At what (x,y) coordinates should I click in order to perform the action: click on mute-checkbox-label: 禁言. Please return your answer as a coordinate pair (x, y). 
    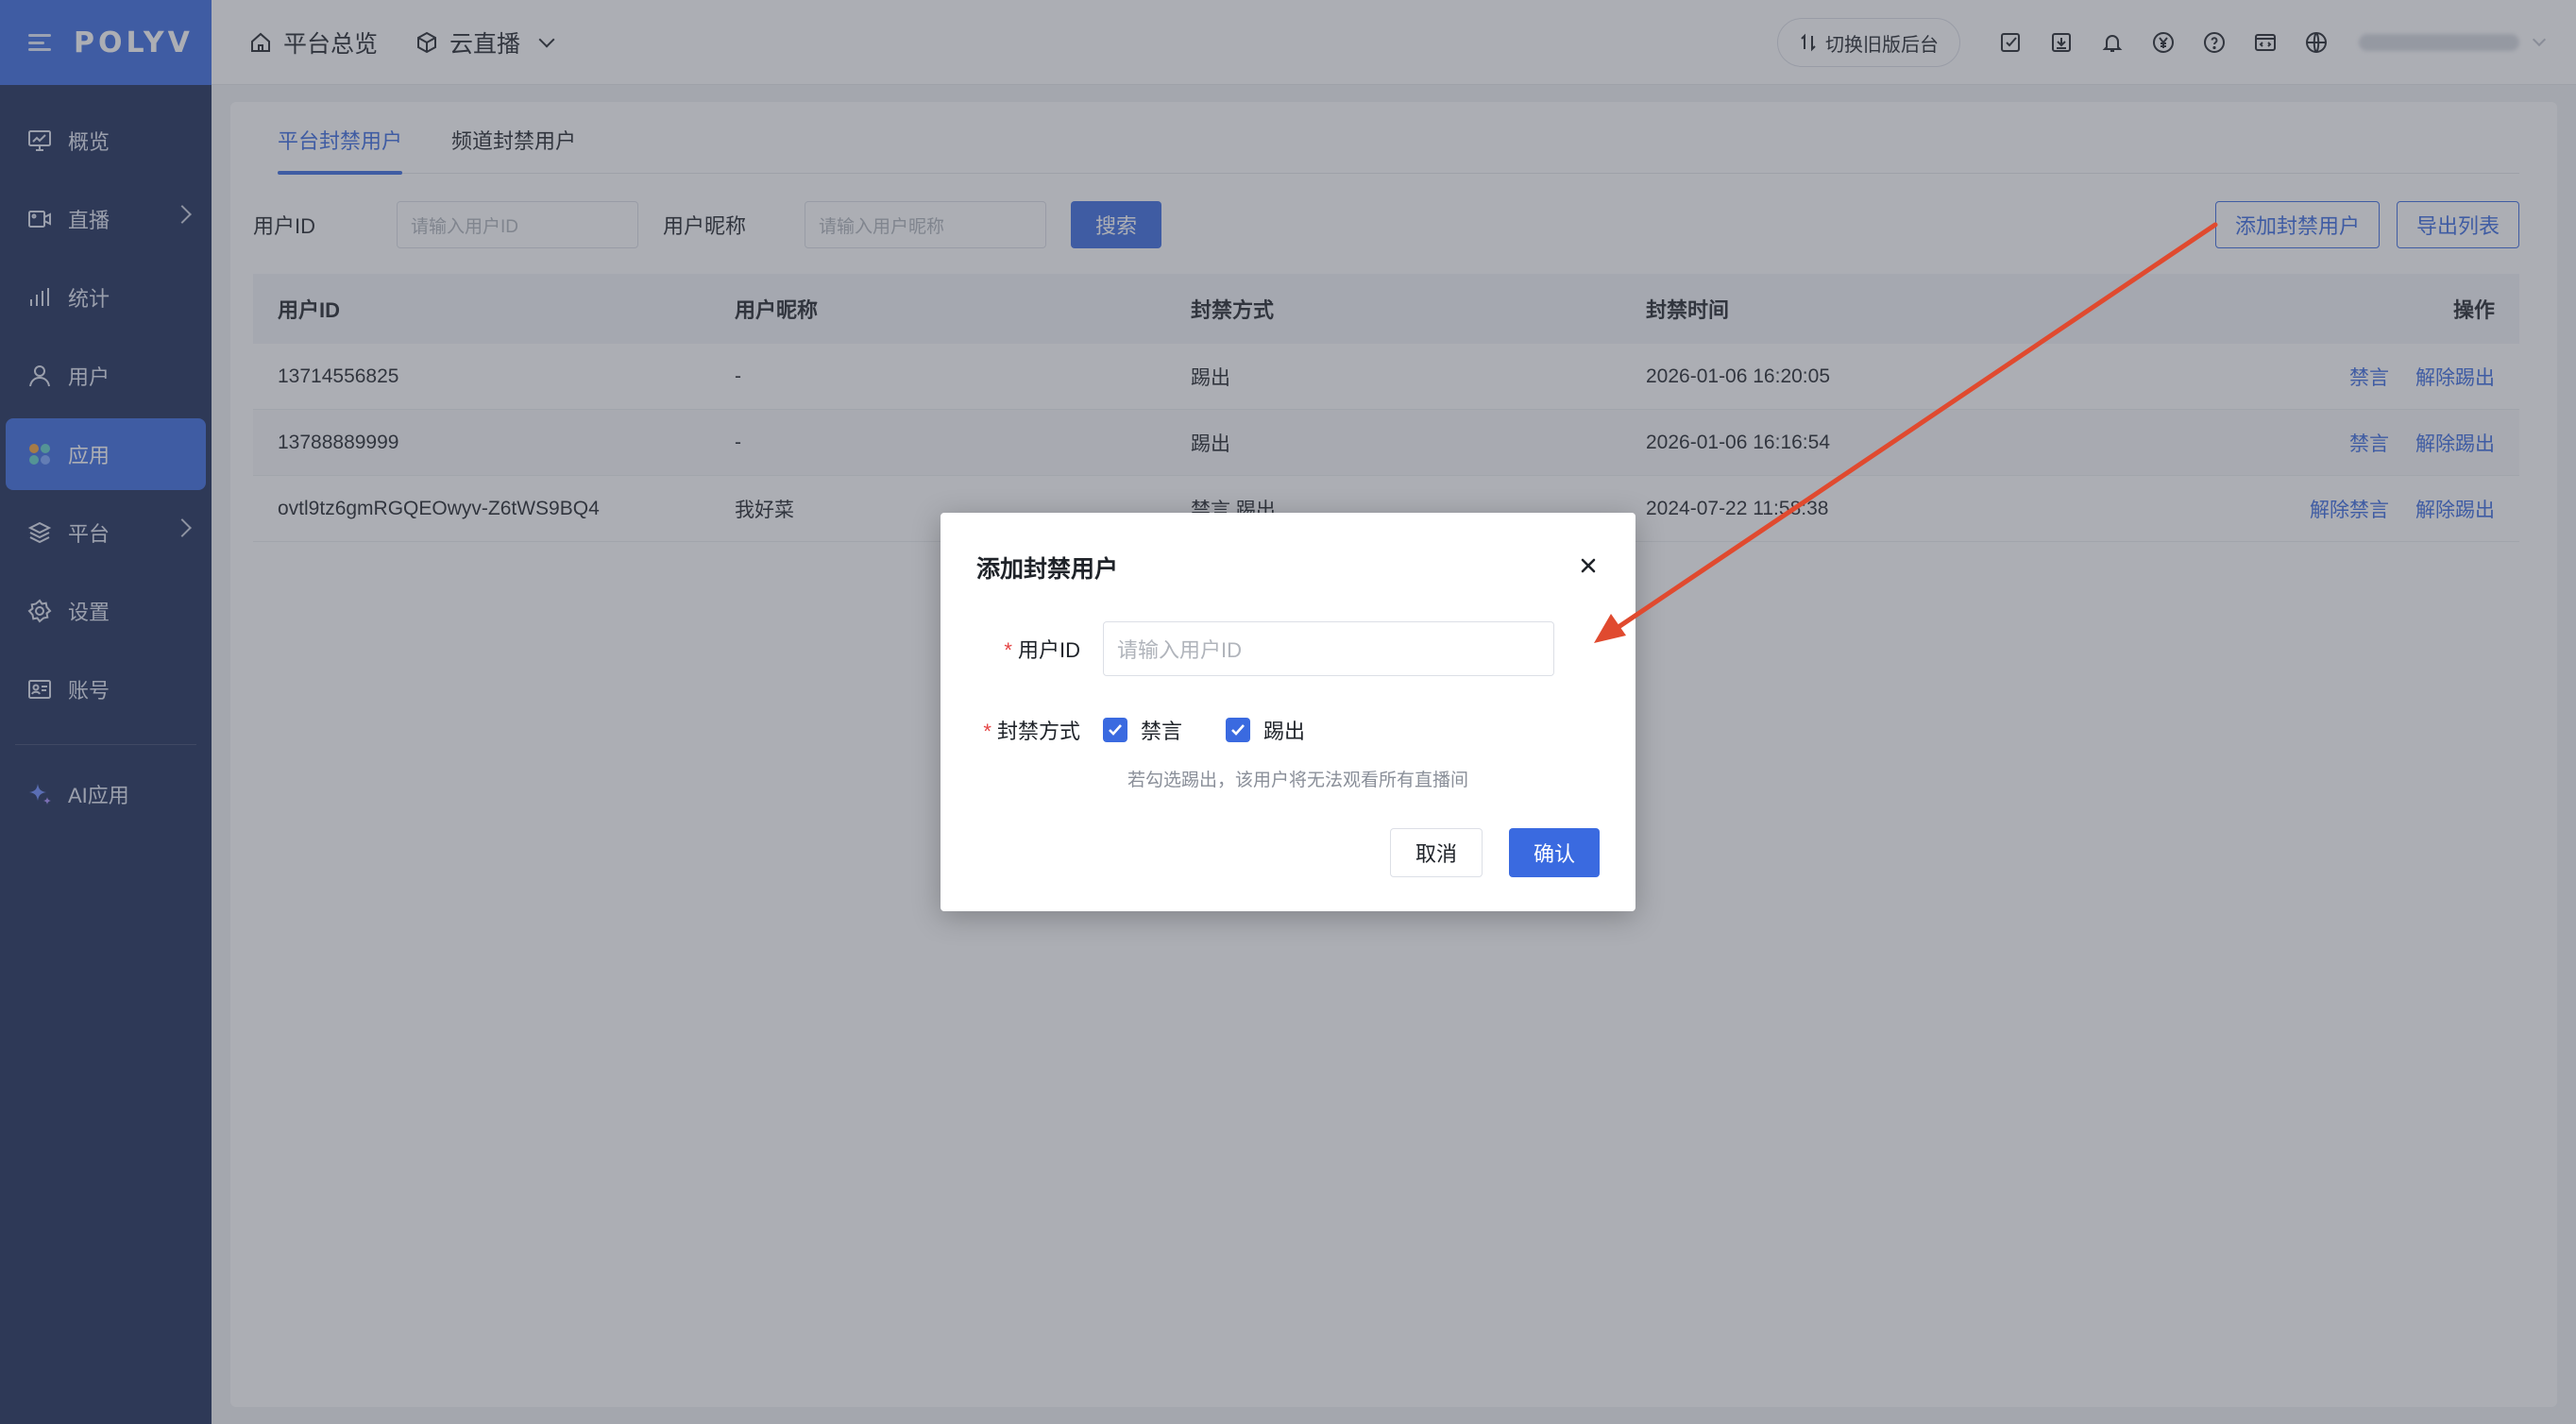
    Looking at the image, I should click on (1162, 731).